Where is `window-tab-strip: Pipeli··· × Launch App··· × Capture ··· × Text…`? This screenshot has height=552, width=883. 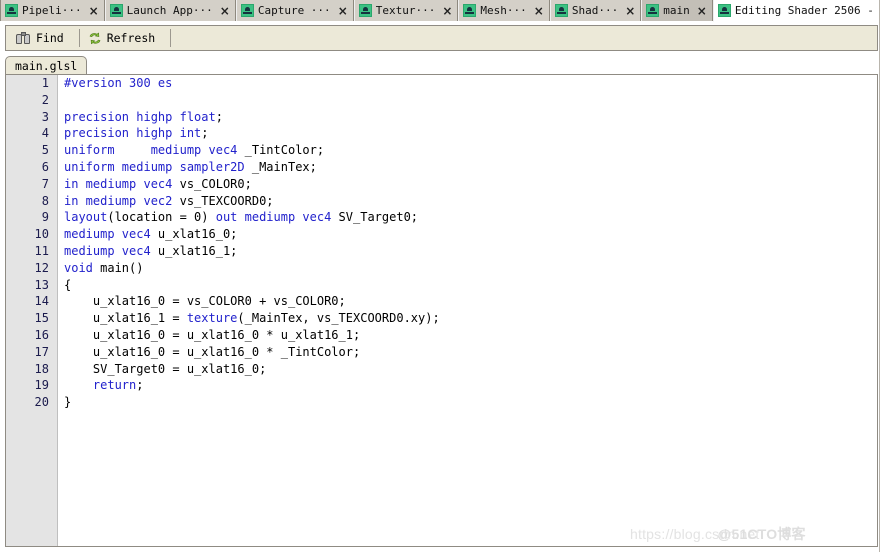
window-tab-strip: Pipeli··· × Launch App··· × Capture ··· × Text… is located at coordinates (441, 11).